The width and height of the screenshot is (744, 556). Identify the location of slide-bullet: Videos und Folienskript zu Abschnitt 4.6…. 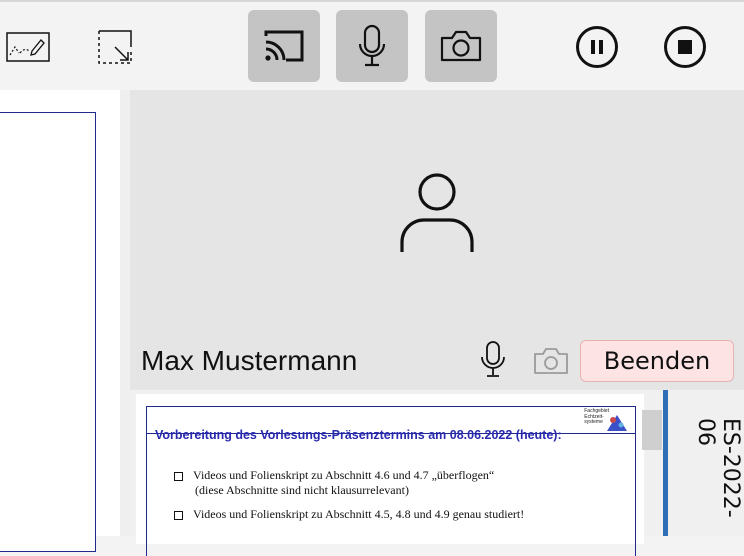
(334, 475).